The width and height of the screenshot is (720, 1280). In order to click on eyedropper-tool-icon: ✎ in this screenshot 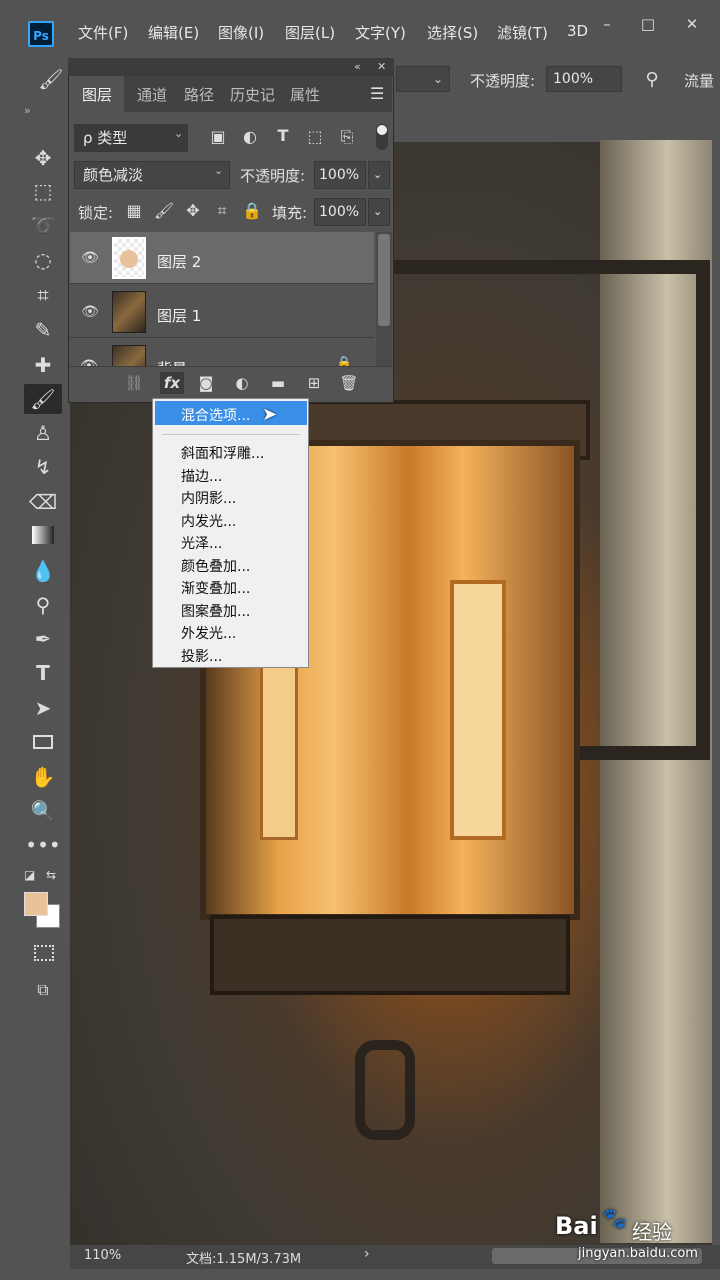, I will do `click(43, 330)`.